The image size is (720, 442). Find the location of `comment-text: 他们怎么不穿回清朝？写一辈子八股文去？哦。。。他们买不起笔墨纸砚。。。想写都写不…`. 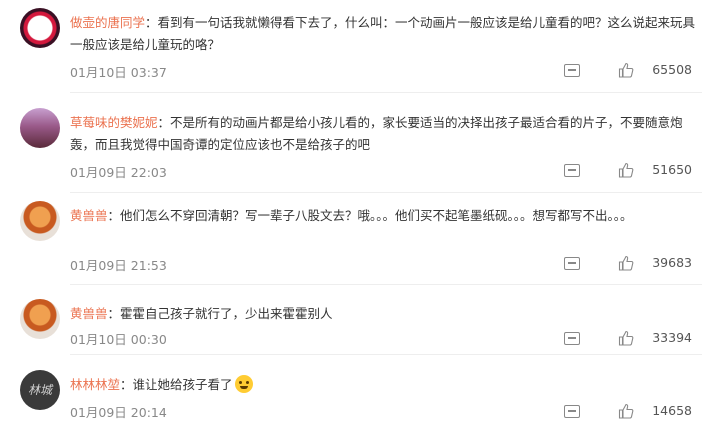

comment-text: 他们怎么不穿回清朝？写一辈子八股文去？哦。。。他们买不起笔墨纸砚。。。想写都写不… is located at coordinates (376, 215).